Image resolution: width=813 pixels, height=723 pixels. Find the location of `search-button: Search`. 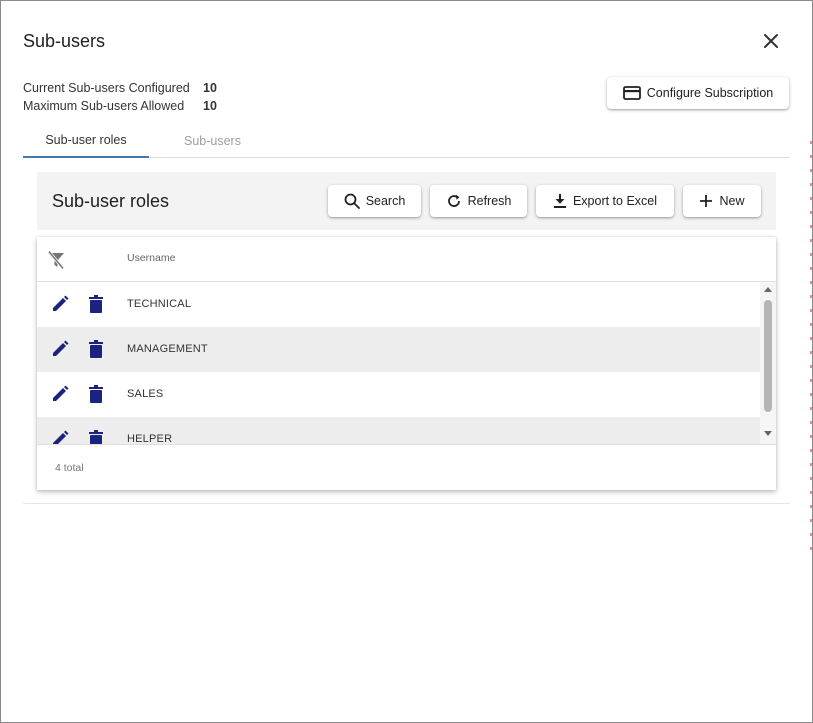

search-button: Search is located at coordinates (374, 201).